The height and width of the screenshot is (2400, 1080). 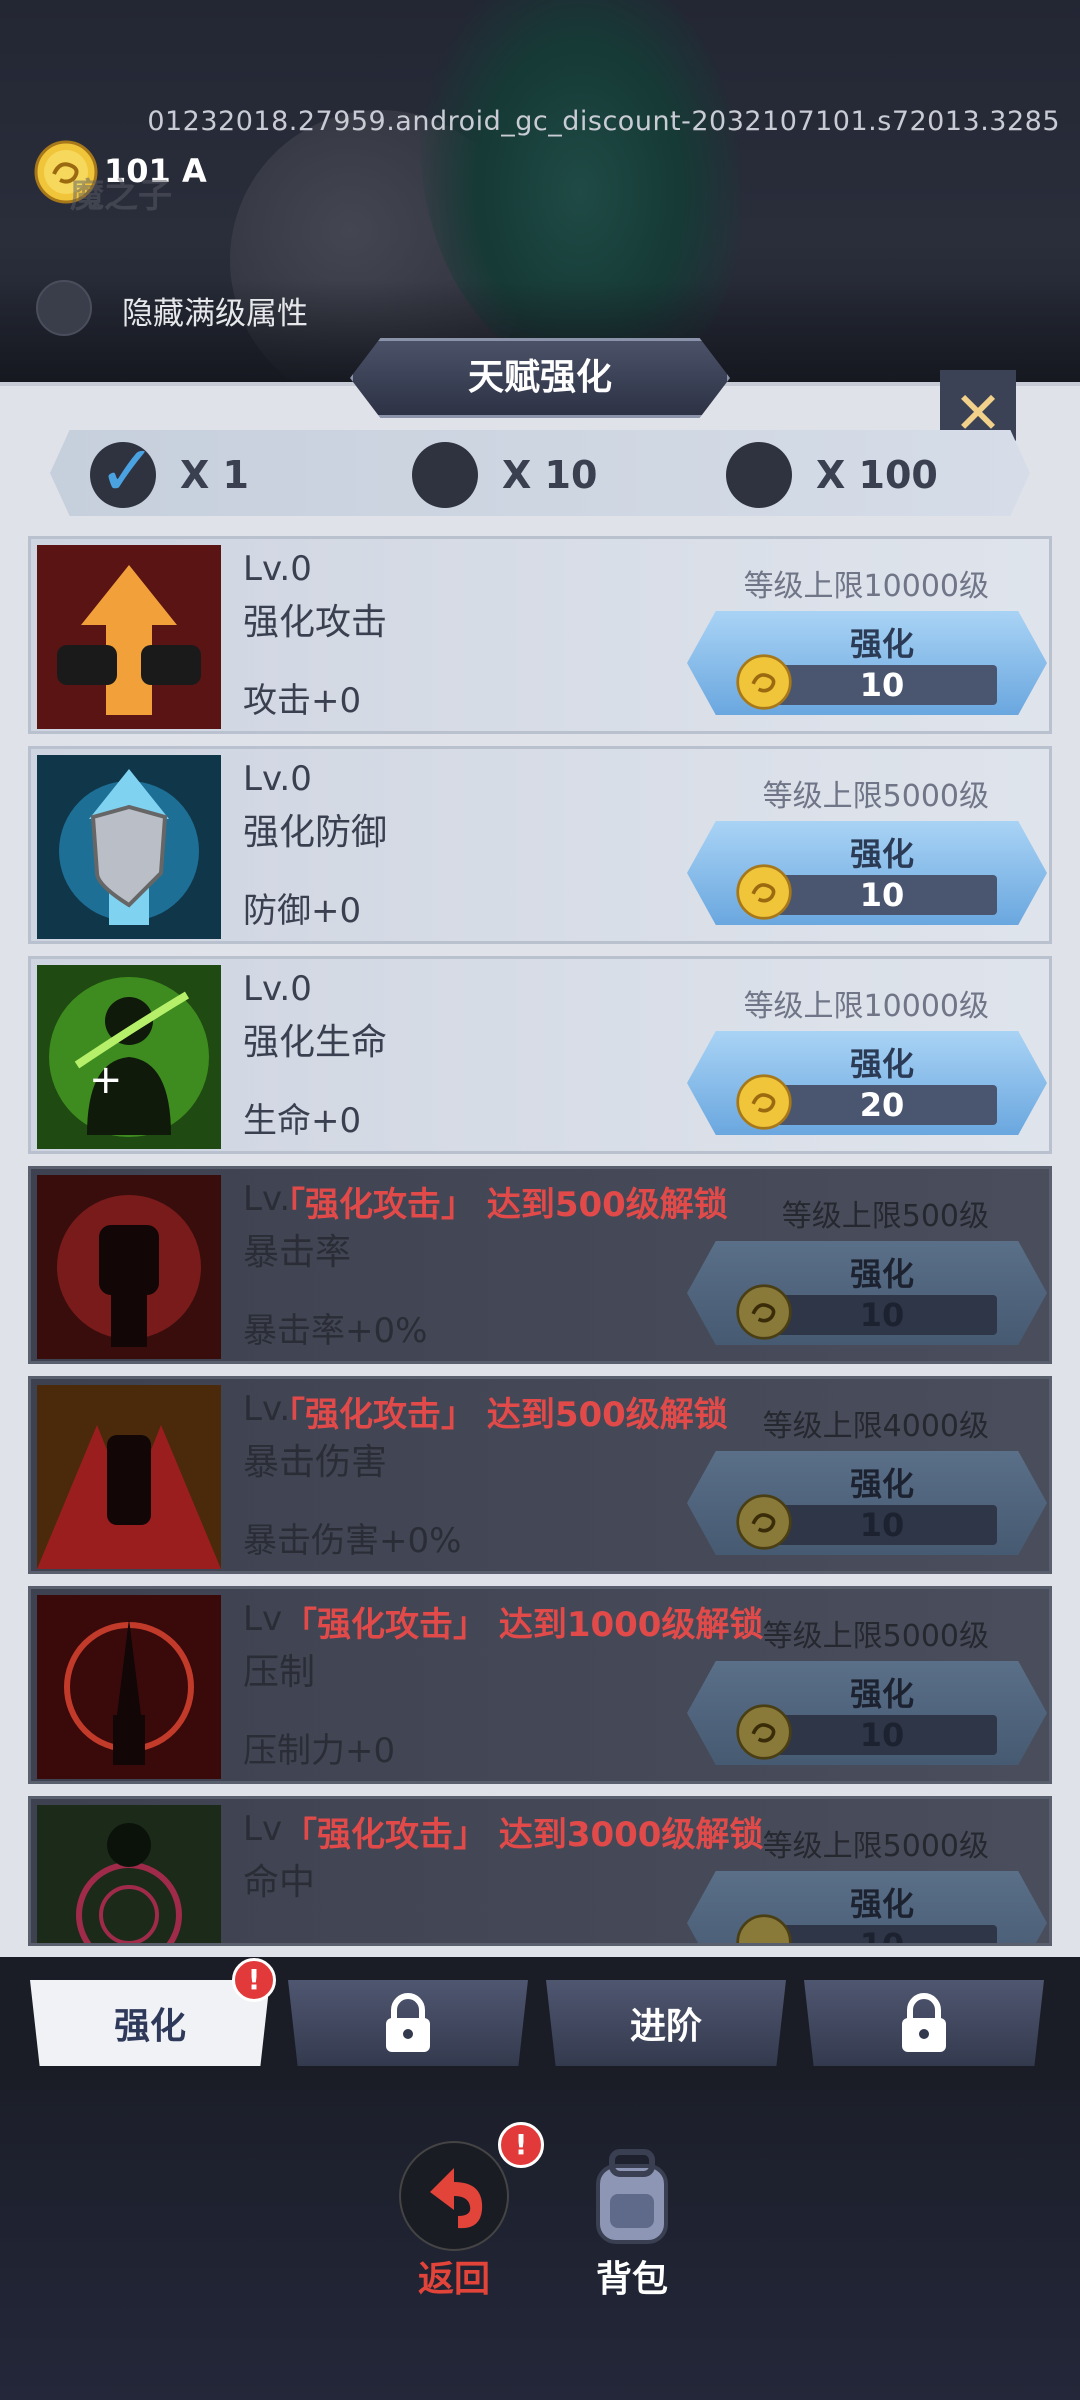 I want to click on sword-seal-icon, so click(x=129, y=1687).